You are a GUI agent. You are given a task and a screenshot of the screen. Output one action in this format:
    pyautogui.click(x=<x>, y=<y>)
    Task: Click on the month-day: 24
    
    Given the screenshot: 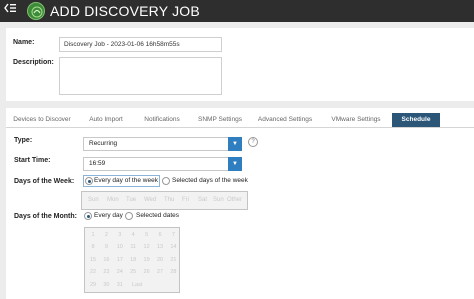 What is the action you would take?
    pyautogui.click(x=119, y=272)
    